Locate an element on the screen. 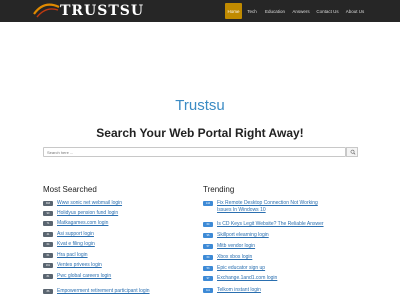 This screenshot has height=296, width=400. list-item: 393 Www sonic net webmail login is located at coordinates (82, 203).